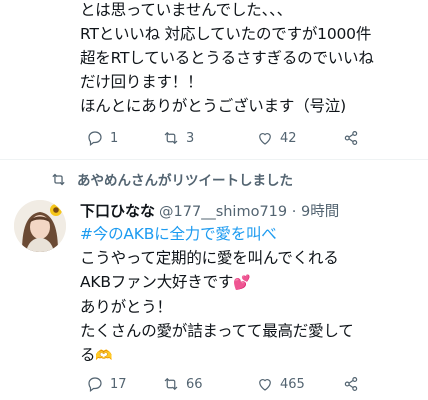 The image size is (428, 400). I want to click on tweet-header: 下口ひなな @177__shimo719 · 9時間, so click(250, 210).